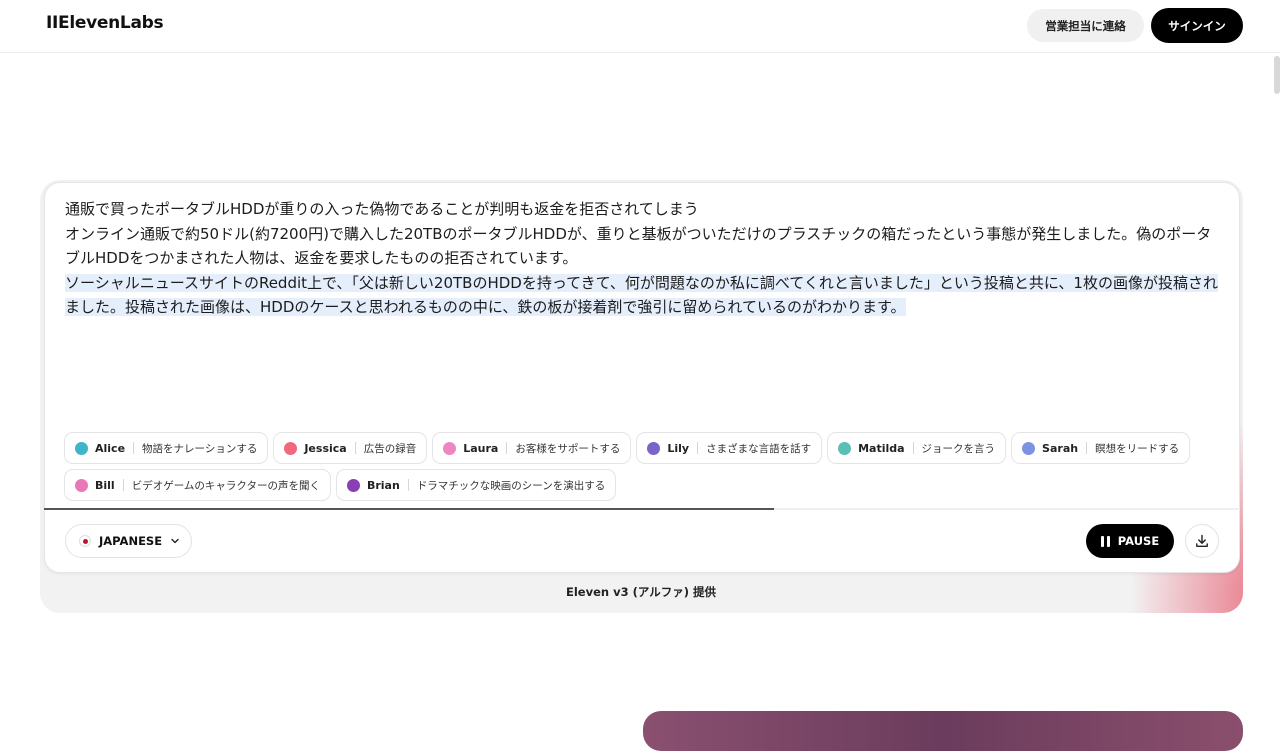  Describe the element at coordinates (943, 731) in the screenshot. I see `next-section-preview` at that location.